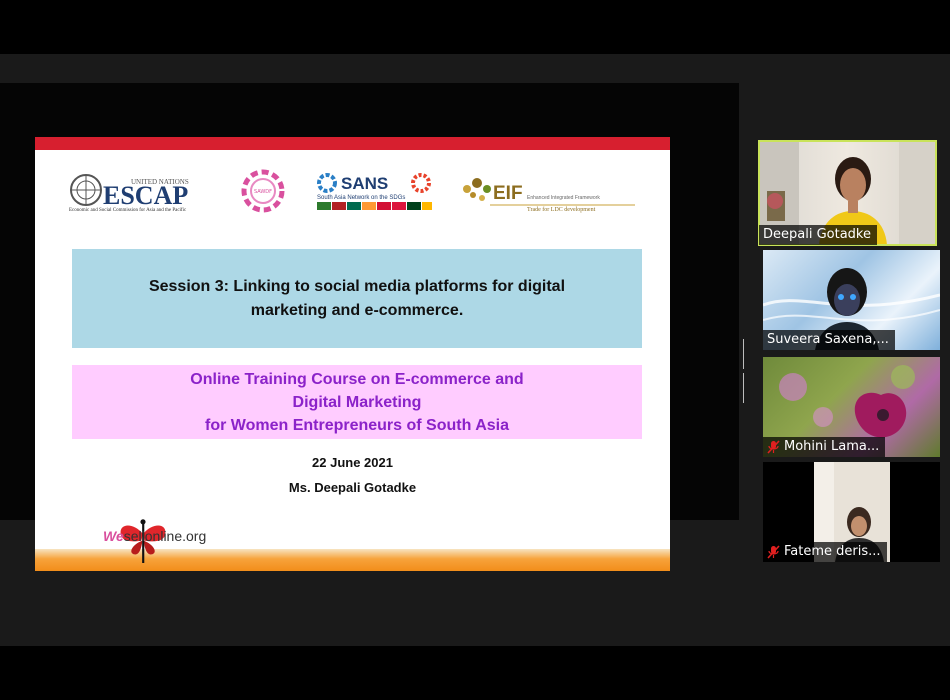  Describe the element at coordinates (563, 198) in the screenshot. I see `eif-subtitle-1: Enhanced Integrated Framework` at that location.